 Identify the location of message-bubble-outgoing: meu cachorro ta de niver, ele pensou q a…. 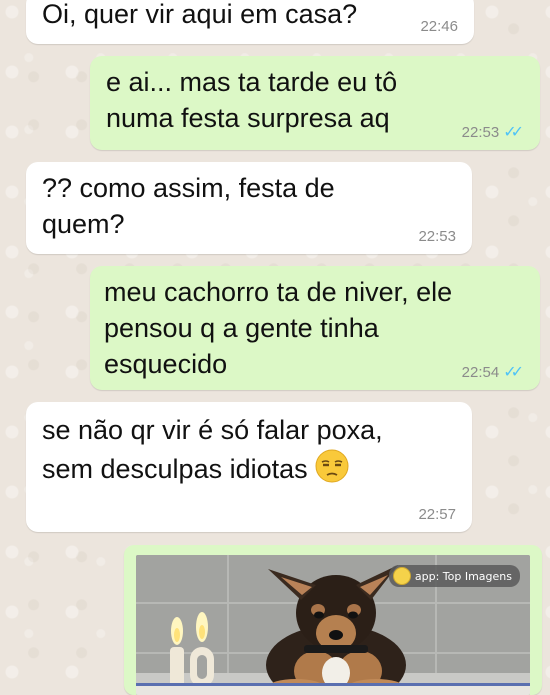
(315, 328).